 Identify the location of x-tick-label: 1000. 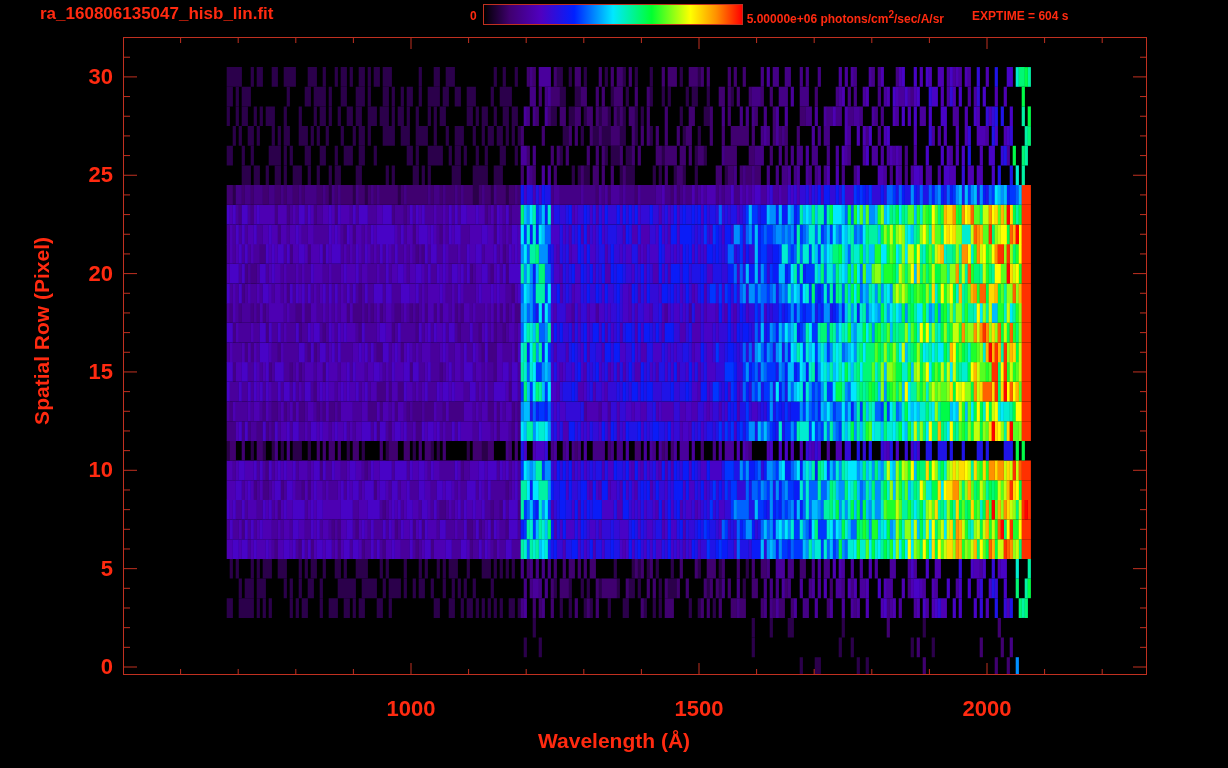
(411, 709).